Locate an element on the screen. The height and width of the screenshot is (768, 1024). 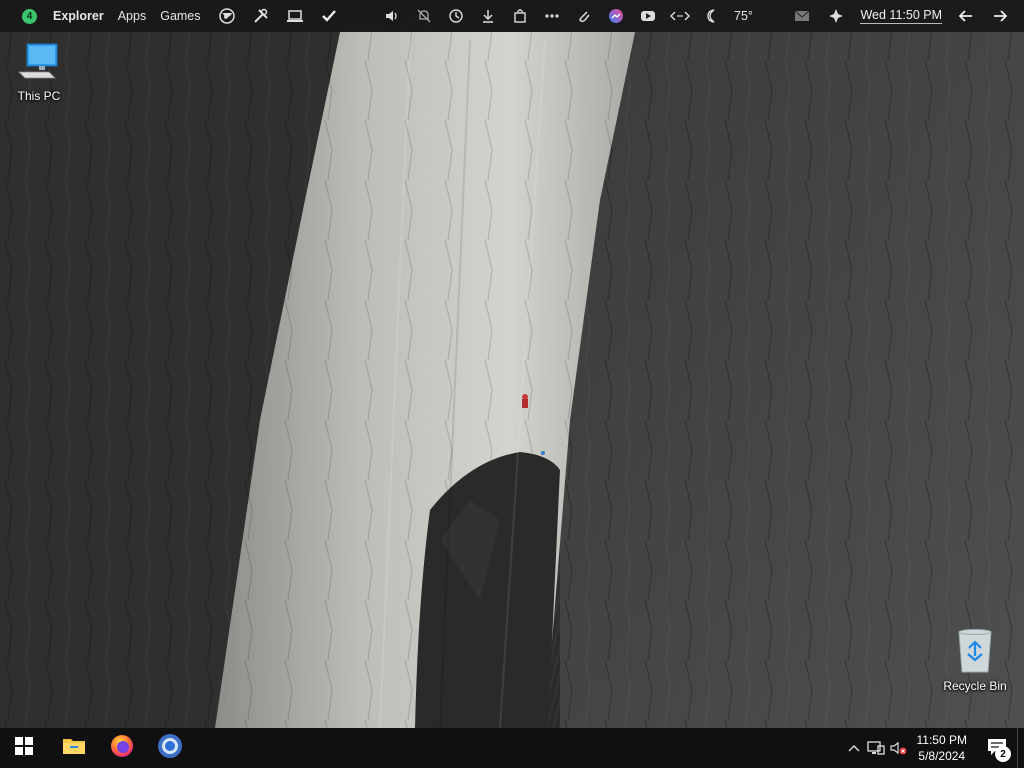
windows-start-icon is located at coordinates (24, 748).